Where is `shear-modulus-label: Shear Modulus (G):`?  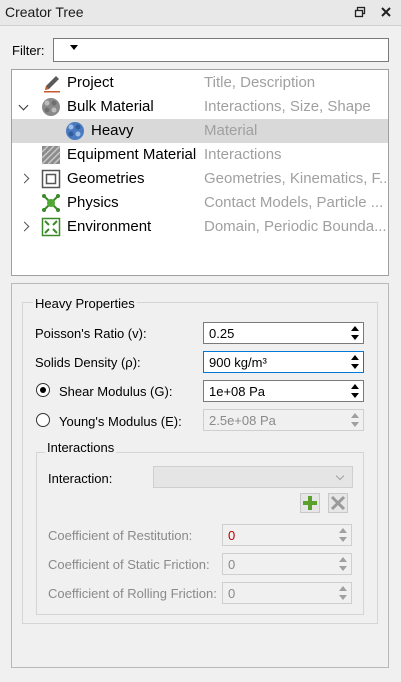
shear-modulus-label: Shear Modulus (G): is located at coordinates (116, 391).